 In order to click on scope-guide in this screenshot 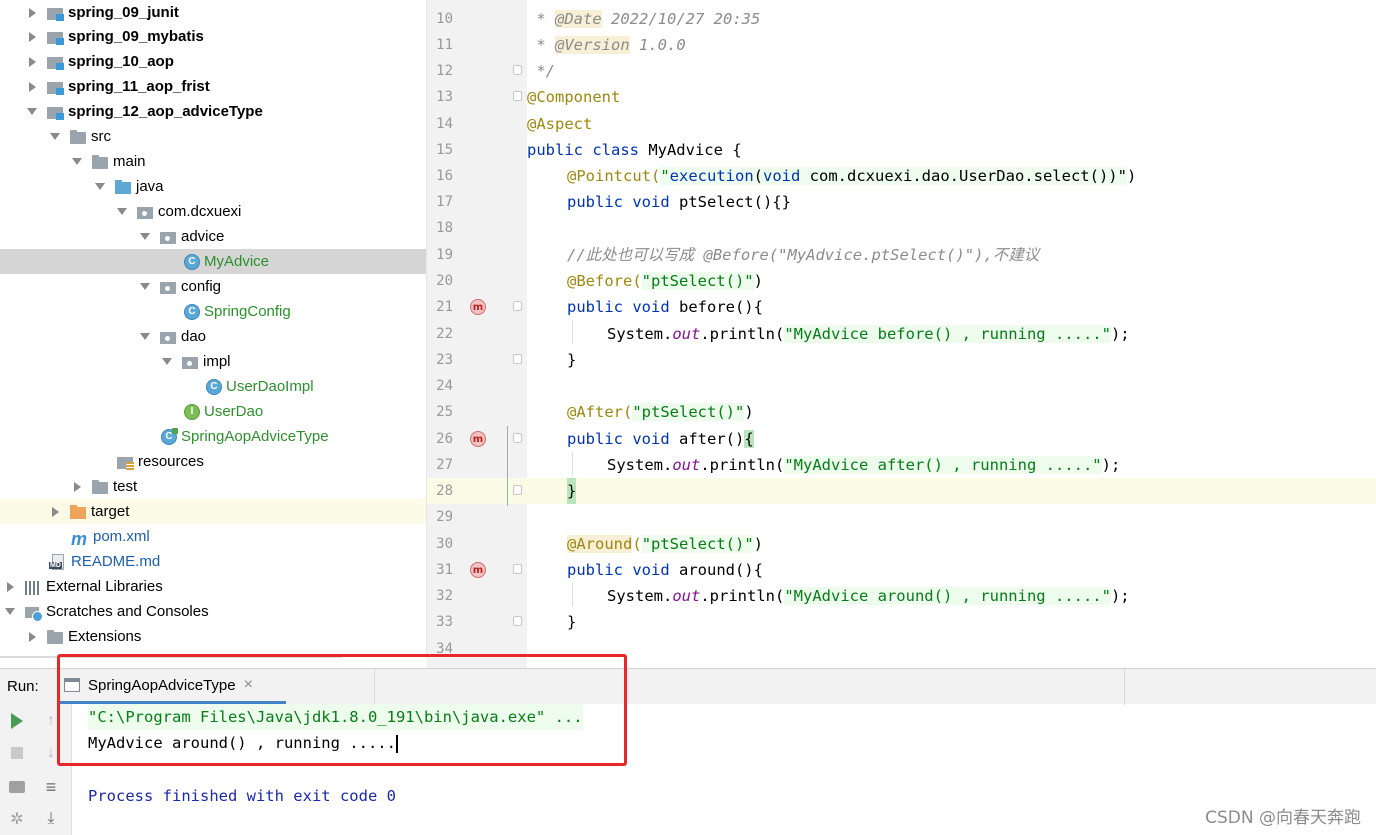, I will do `click(507, 466)`.